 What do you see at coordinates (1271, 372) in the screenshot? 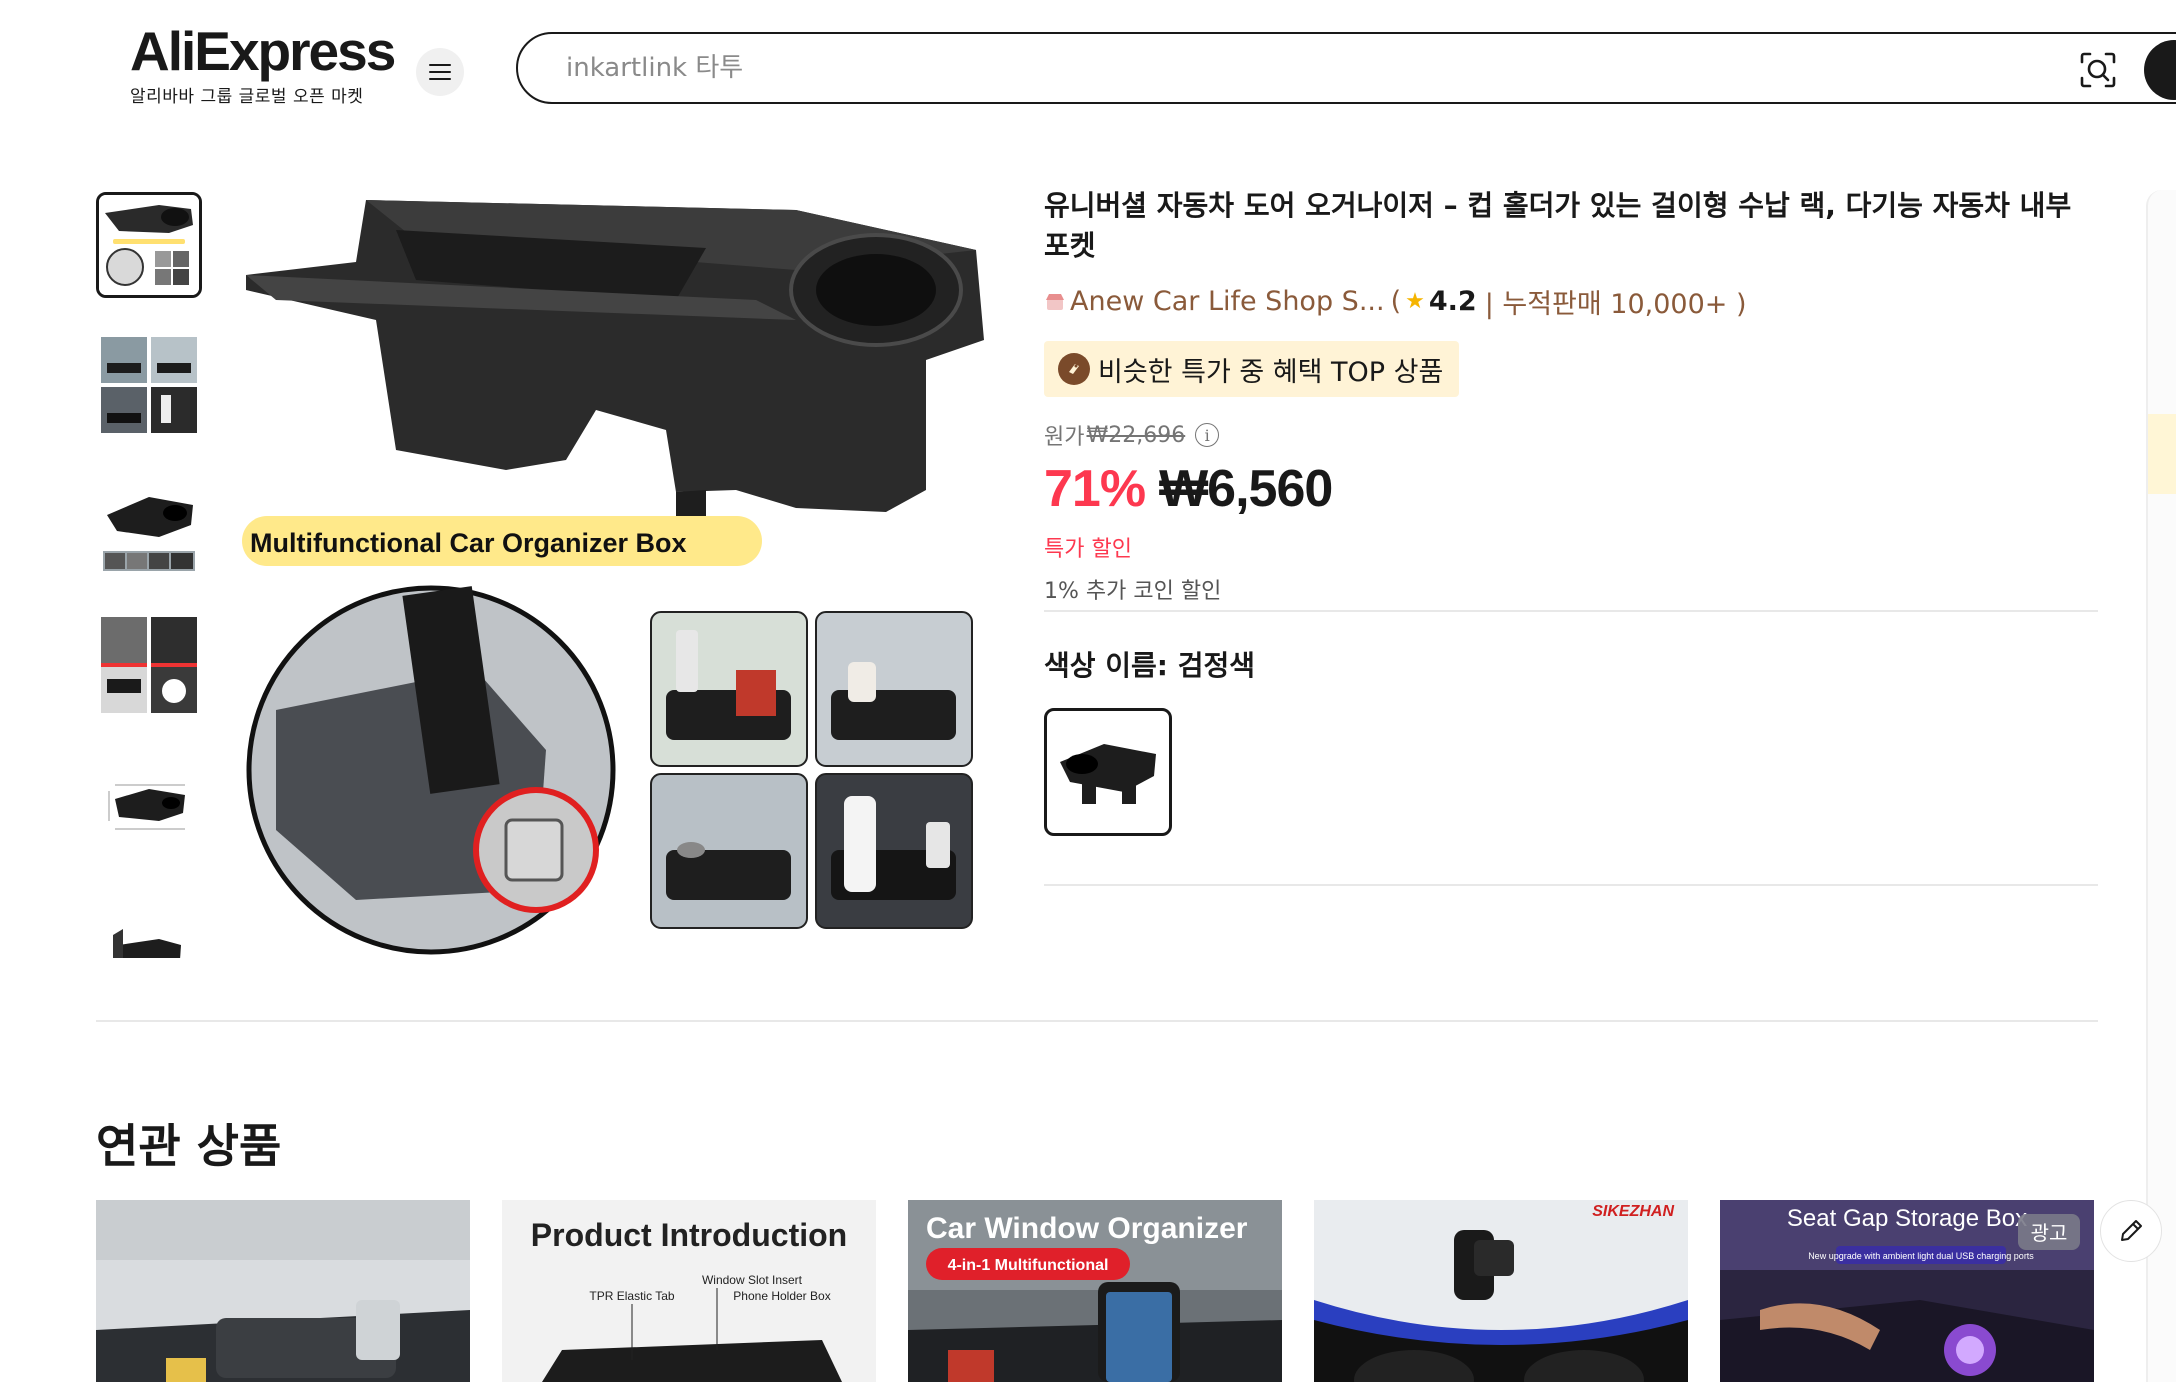
I see `badge-text: 비슷한 특가 중 혜택 TOP 상품` at bounding box center [1271, 372].